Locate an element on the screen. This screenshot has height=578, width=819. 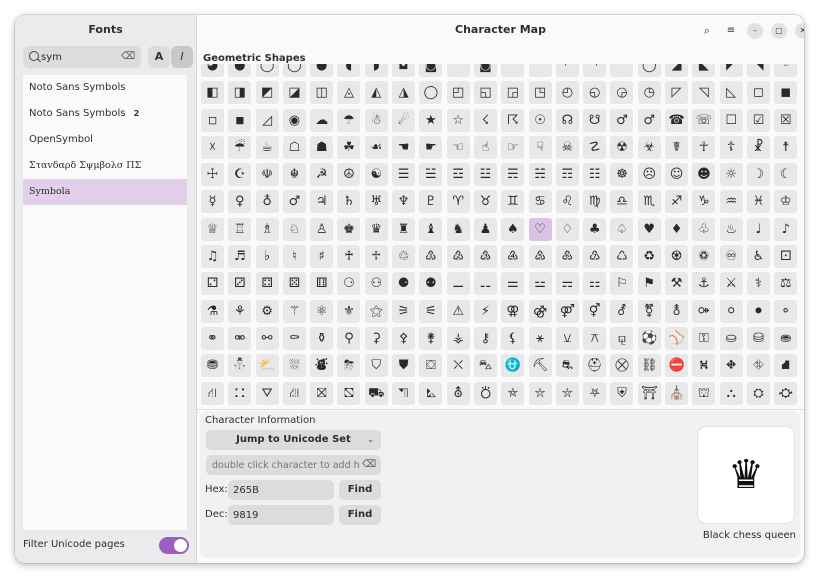
add-characters-input is located at coordinates (286, 465).